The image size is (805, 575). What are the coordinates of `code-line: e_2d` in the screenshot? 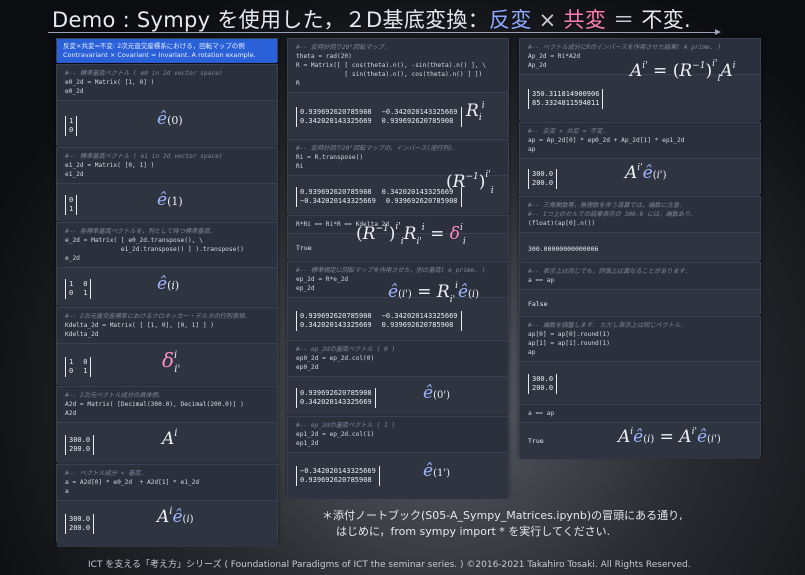 It's located at (72, 258).